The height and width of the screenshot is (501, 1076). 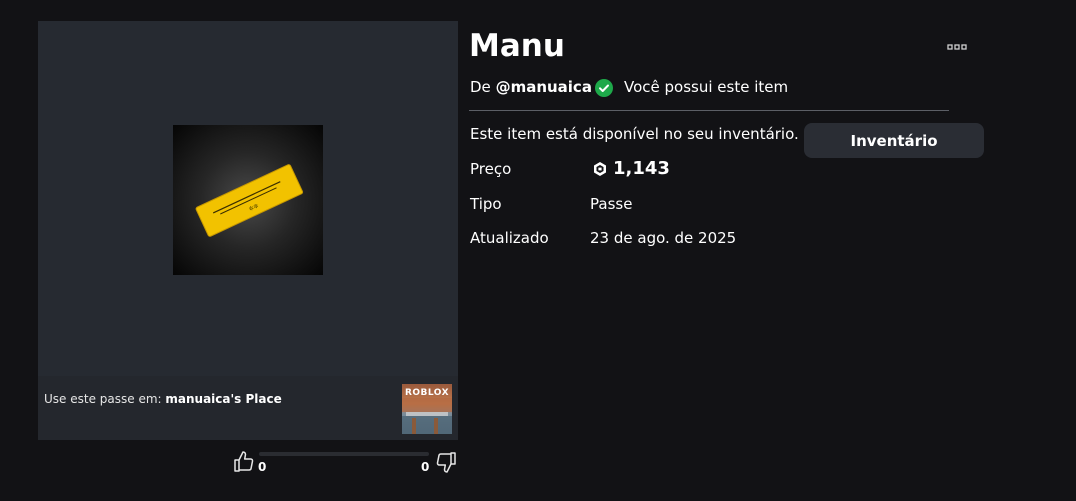 I want to click on inventory-button: Inventário, so click(x=894, y=140).